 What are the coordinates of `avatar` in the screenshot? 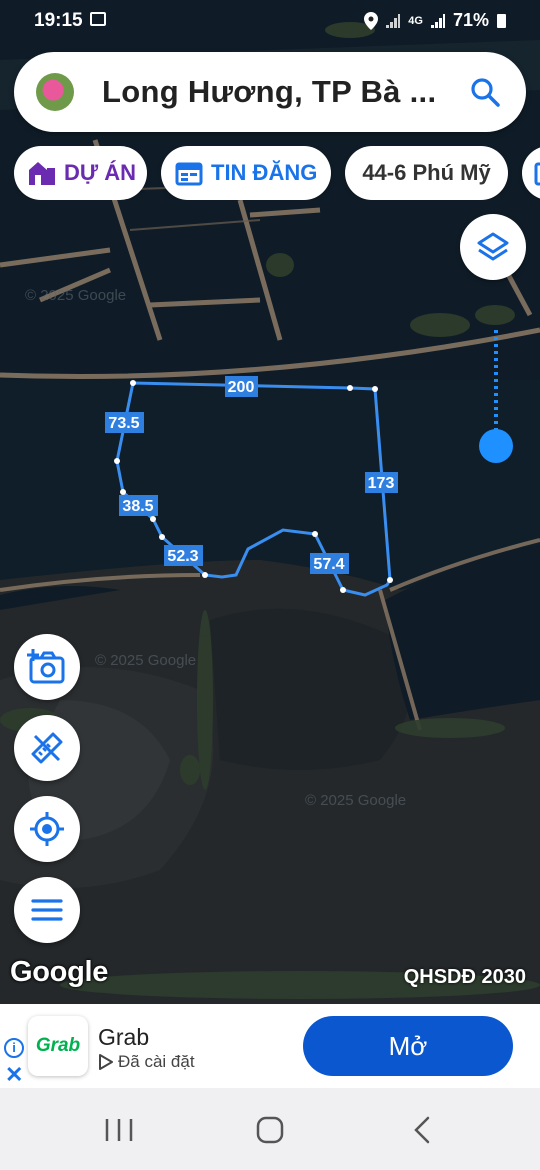 It's located at (55, 92).